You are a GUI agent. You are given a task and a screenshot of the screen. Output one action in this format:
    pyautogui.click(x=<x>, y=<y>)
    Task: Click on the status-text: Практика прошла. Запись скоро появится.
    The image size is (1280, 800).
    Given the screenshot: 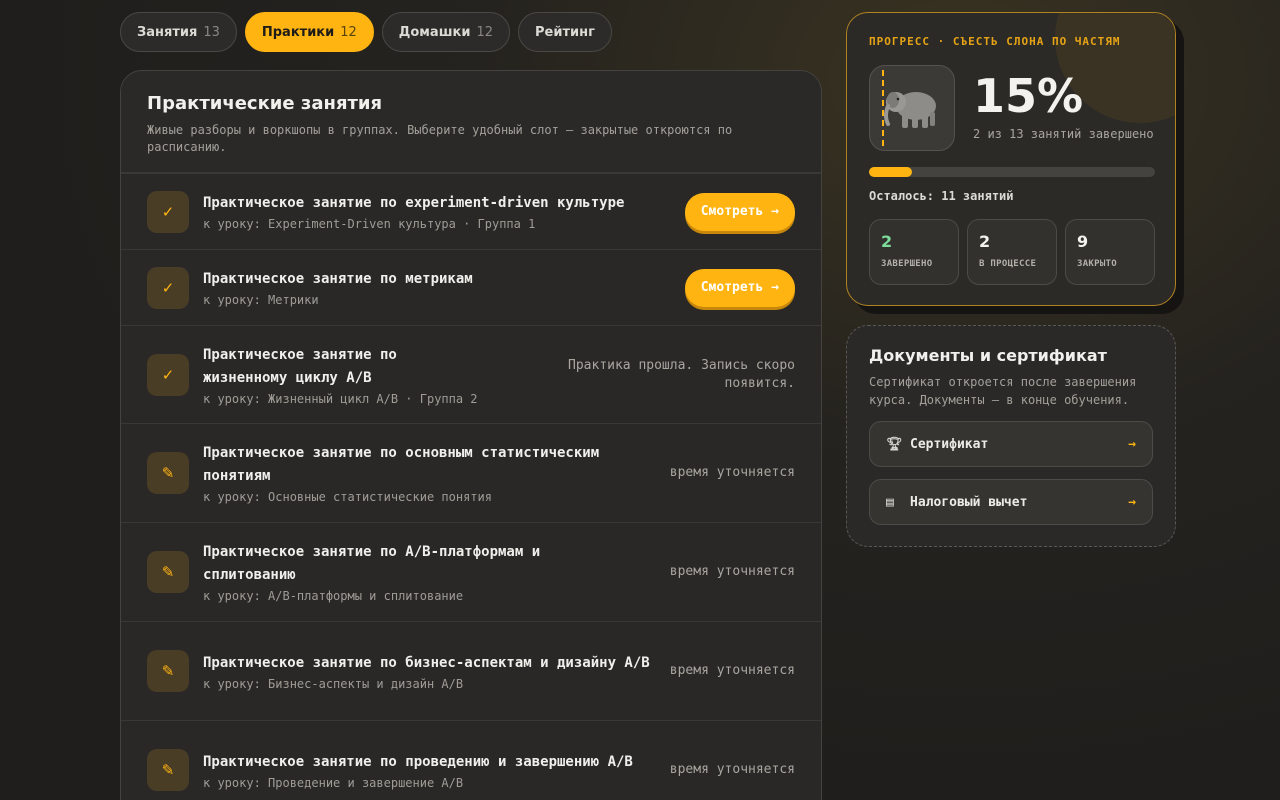 What is the action you would take?
    pyautogui.click(x=681, y=374)
    